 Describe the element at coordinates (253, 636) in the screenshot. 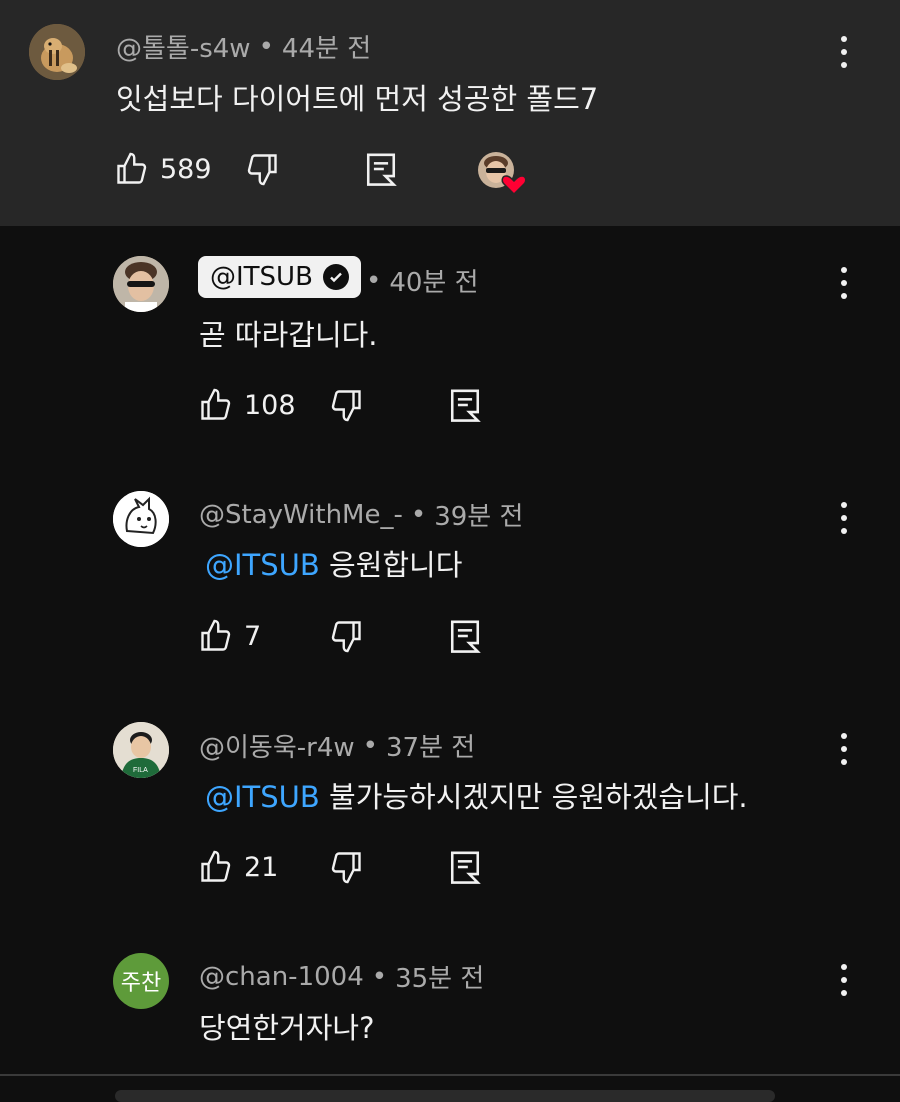

I see `like-count: 7` at that location.